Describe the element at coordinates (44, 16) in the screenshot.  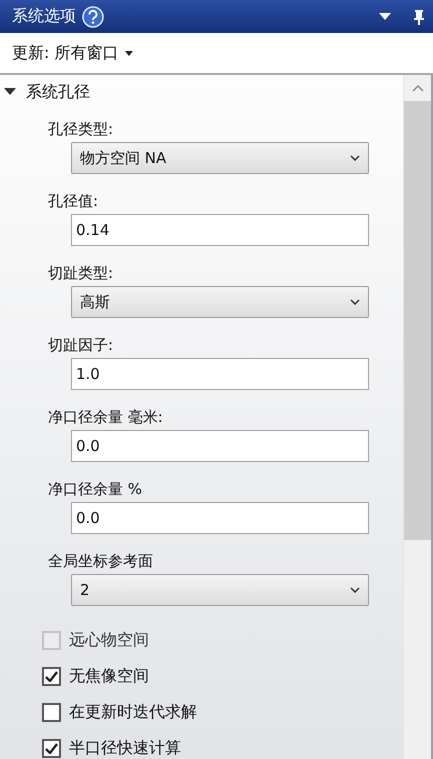
I see `window-title: 系统选项` at that location.